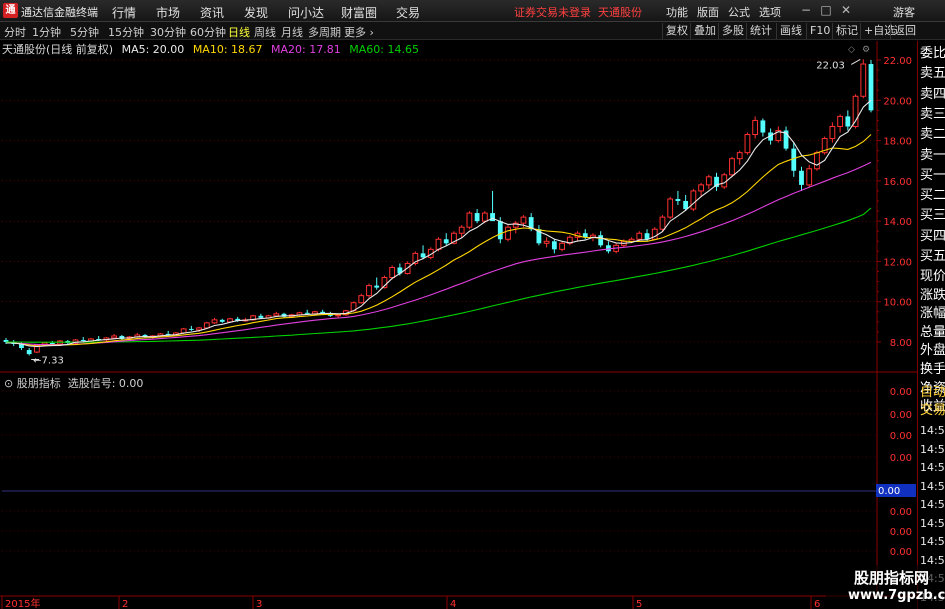 This screenshot has width=945, height=609. Describe the element at coordinates (932, 410) in the screenshot. I see `trade-mode-label: 交易` at that location.